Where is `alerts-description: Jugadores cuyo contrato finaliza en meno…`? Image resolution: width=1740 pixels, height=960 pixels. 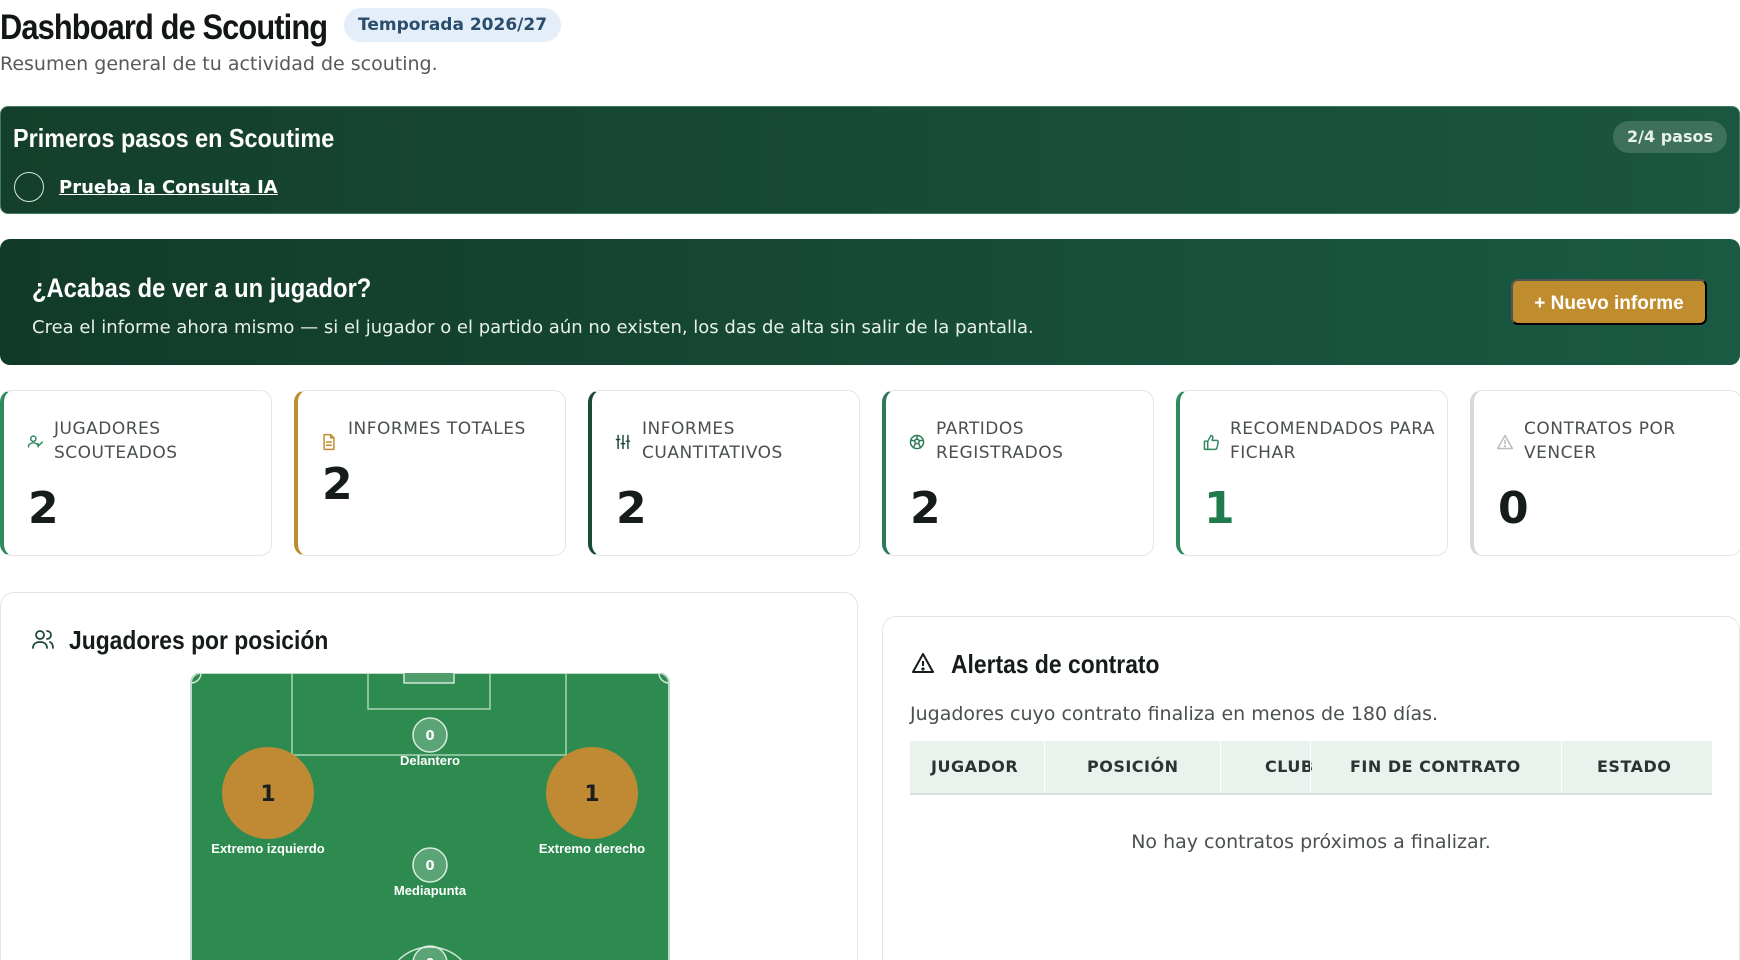
alerts-description: Jugadores cuyo contrato finaliza en meno… is located at coordinates (1174, 714).